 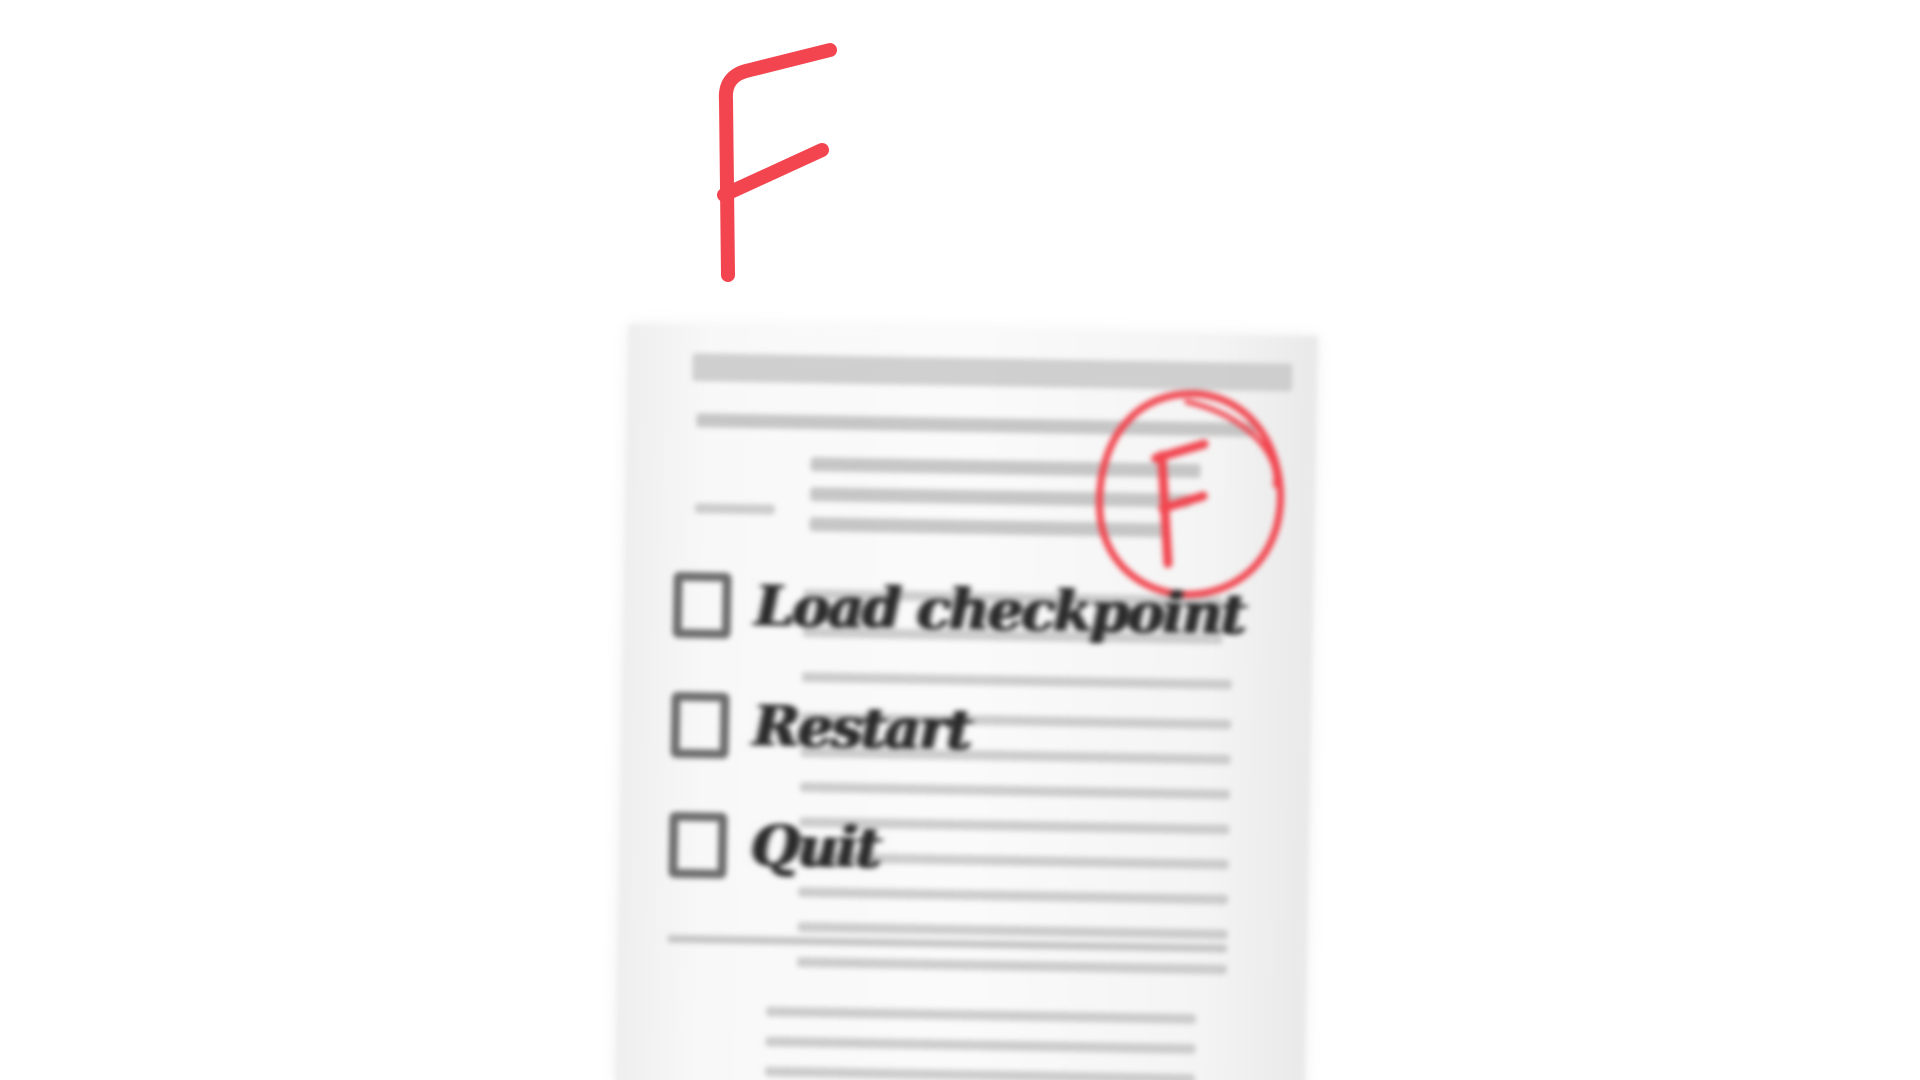 What do you see at coordinates (700, 725) in the screenshot?
I see `checkbox-restart` at bounding box center [700, 725].